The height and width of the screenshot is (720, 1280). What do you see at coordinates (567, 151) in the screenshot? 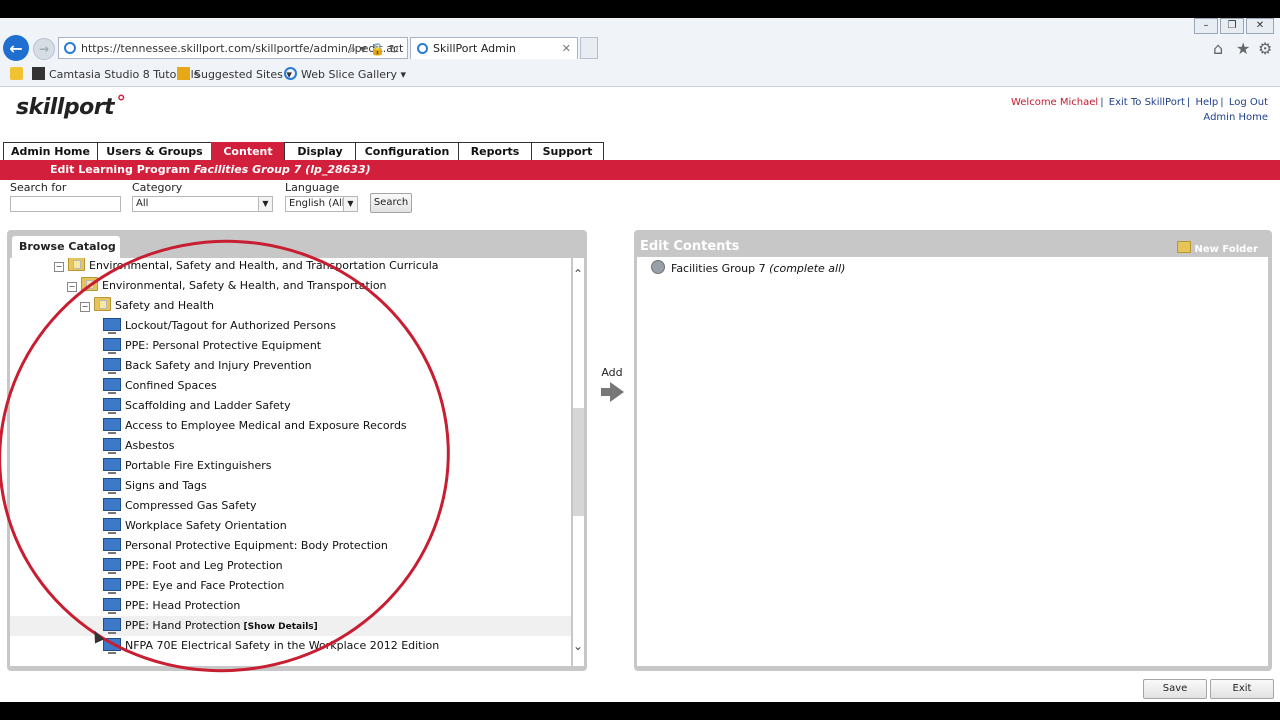
I see `nav-support: Support` at bounding box center [567, 151].